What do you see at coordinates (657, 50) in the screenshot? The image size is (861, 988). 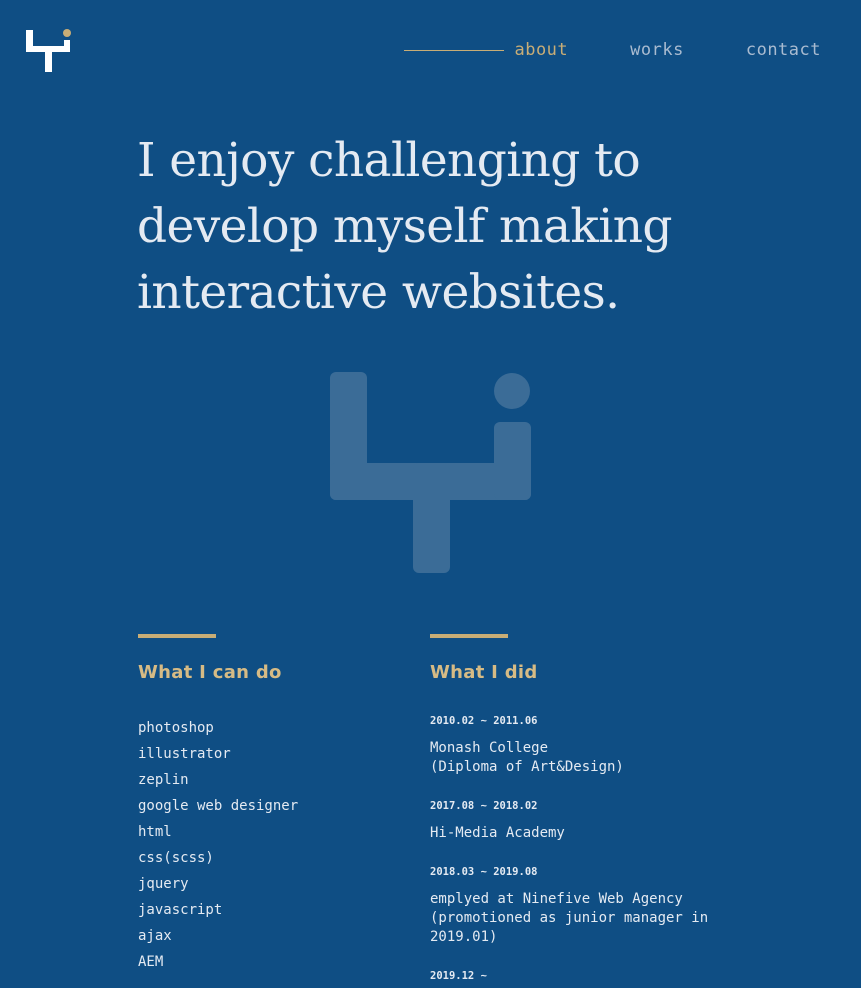 I see `nav-link-works: works` at bounding box center [657, 50].